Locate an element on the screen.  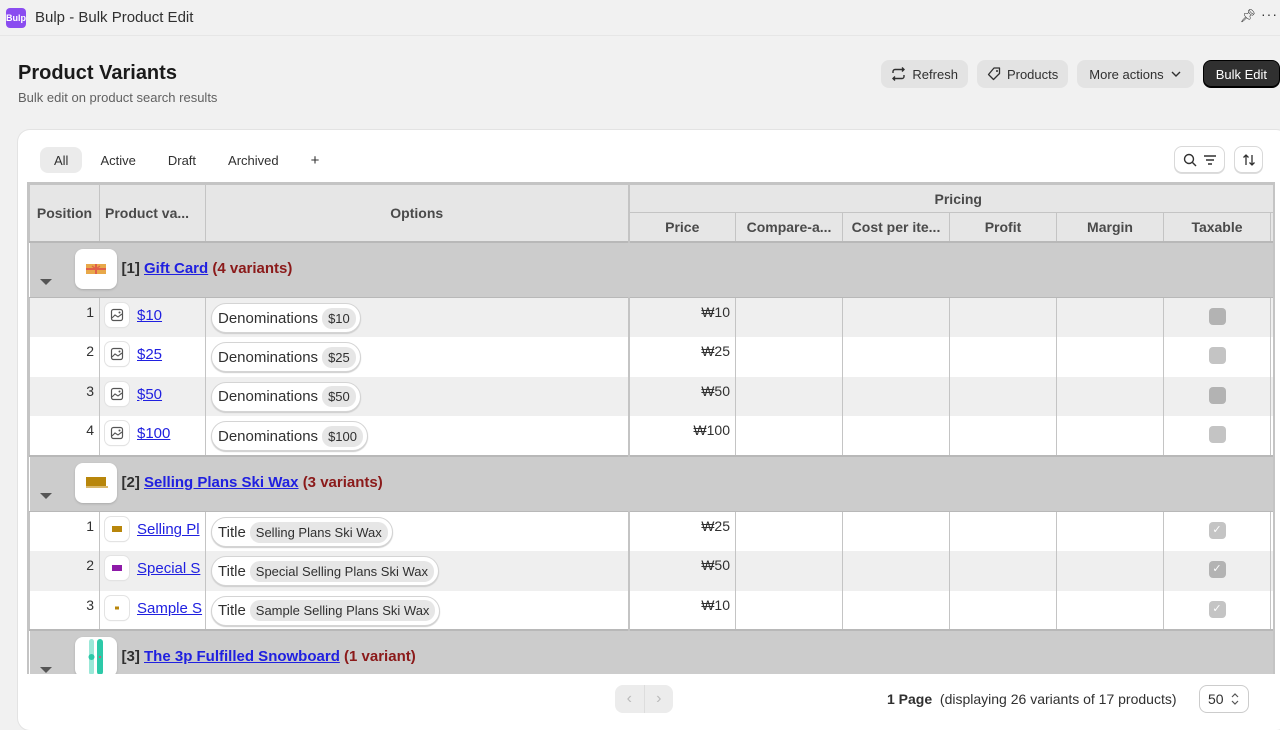
column-header-position: Position is located at coordinates (64, 213).